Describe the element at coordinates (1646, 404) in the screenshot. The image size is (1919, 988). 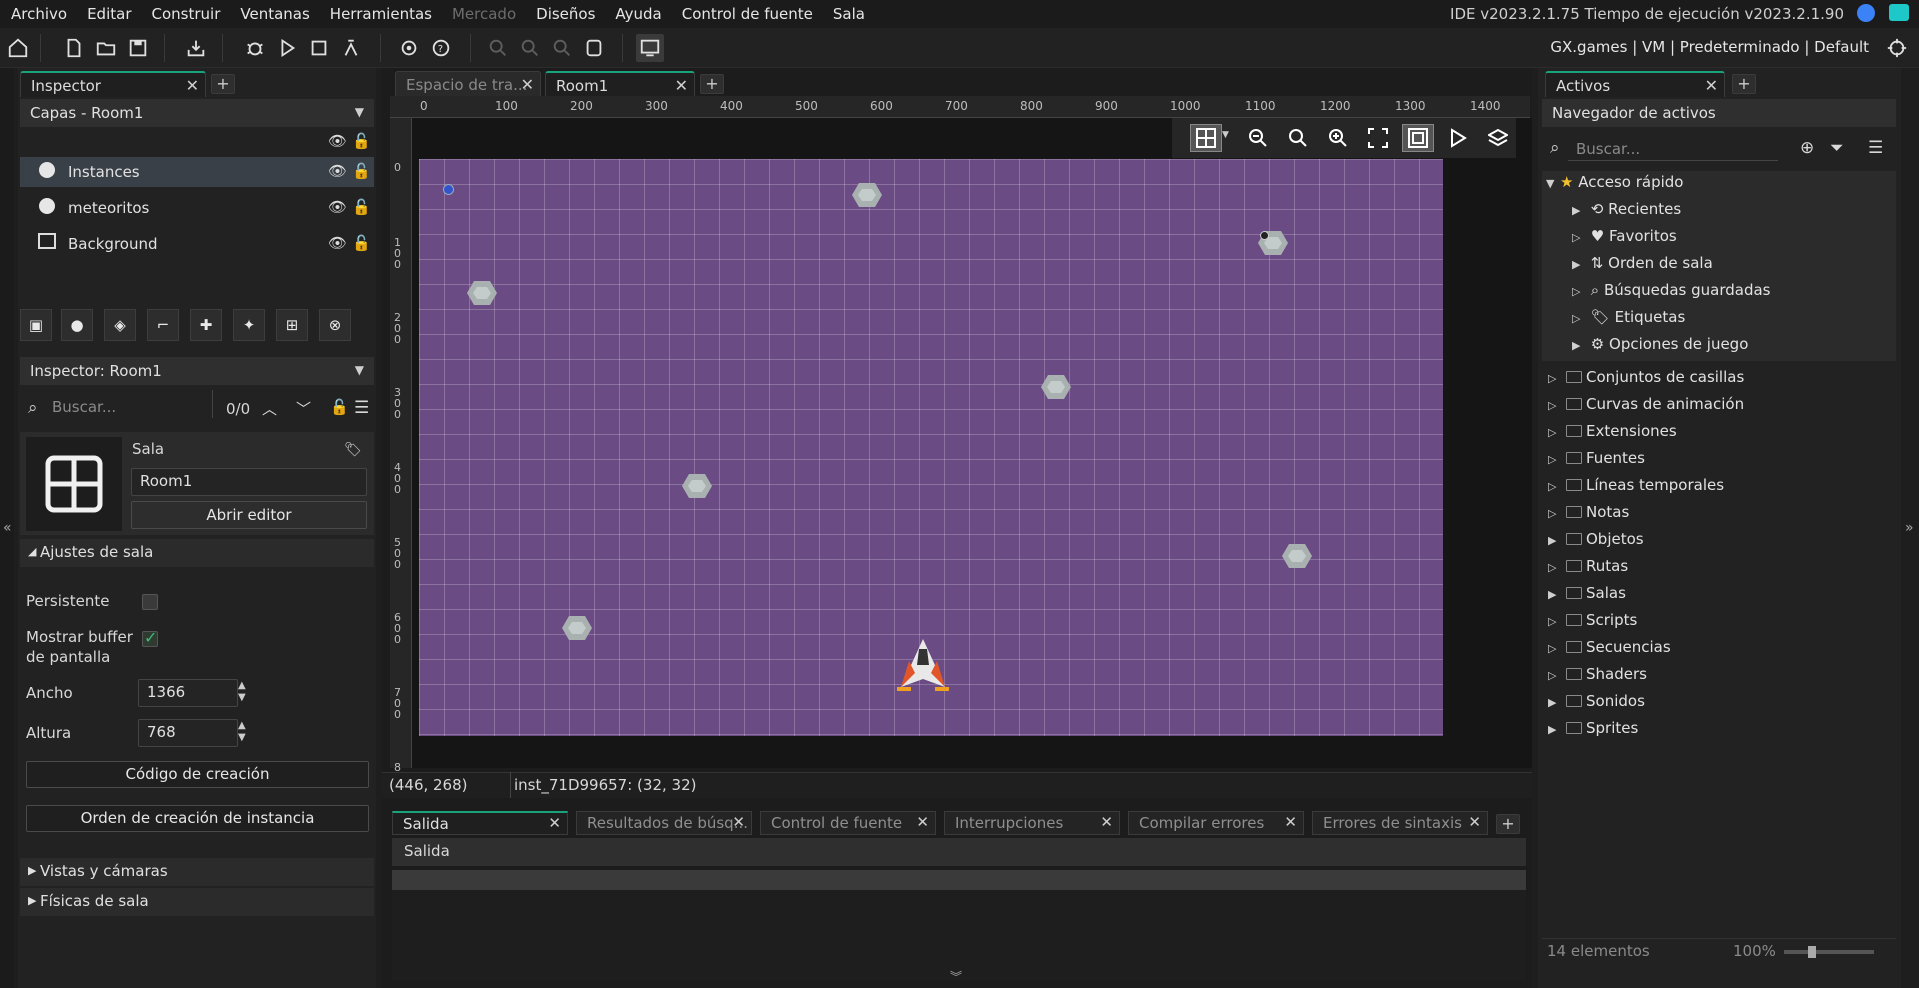
I see `asset-folder: ▷ Curvas de animación` at that location.